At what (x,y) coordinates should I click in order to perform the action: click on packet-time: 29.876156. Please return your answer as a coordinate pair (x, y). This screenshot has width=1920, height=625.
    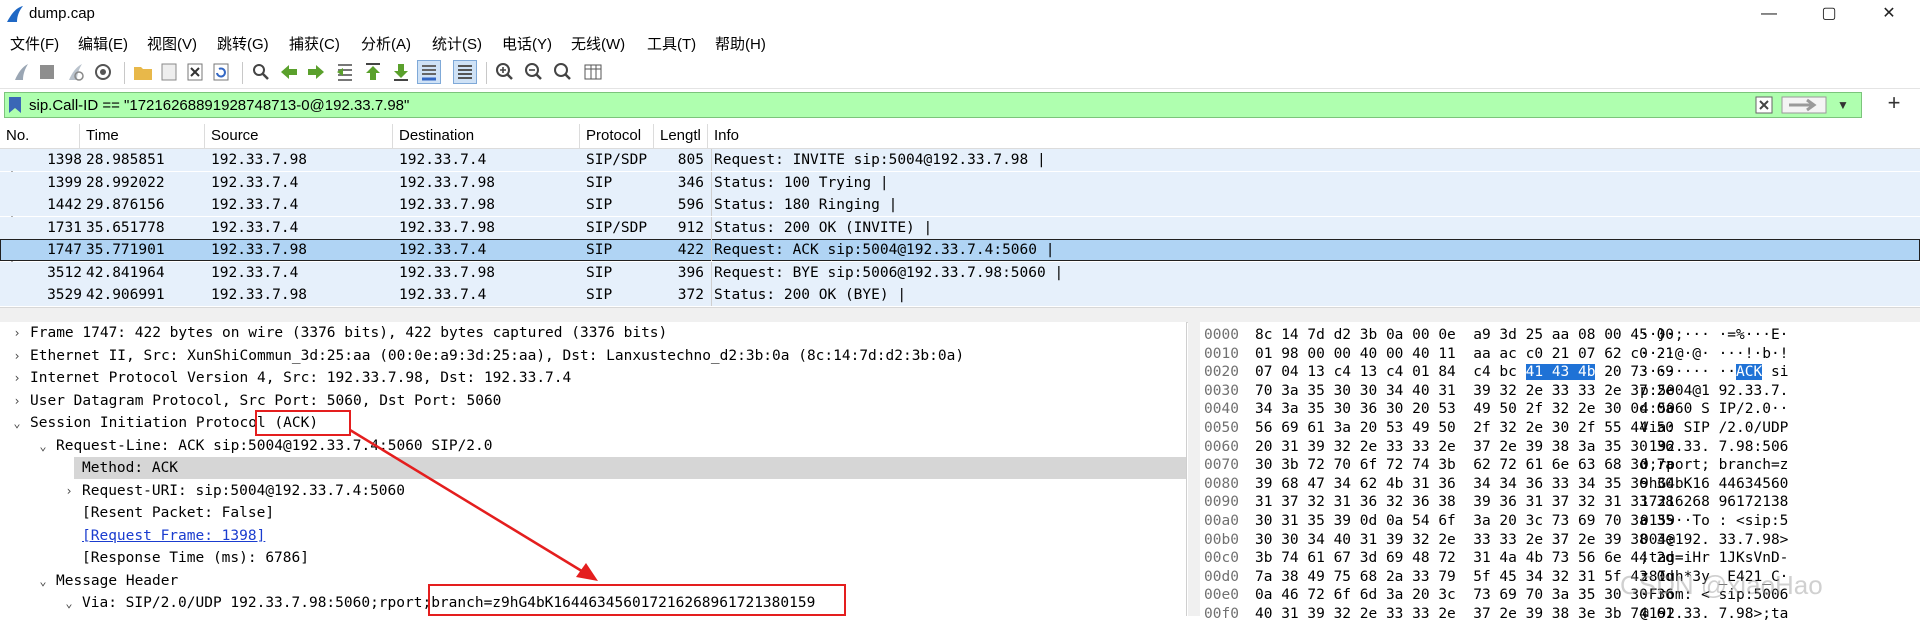
    Looking at the image, I should click on (125, 205).